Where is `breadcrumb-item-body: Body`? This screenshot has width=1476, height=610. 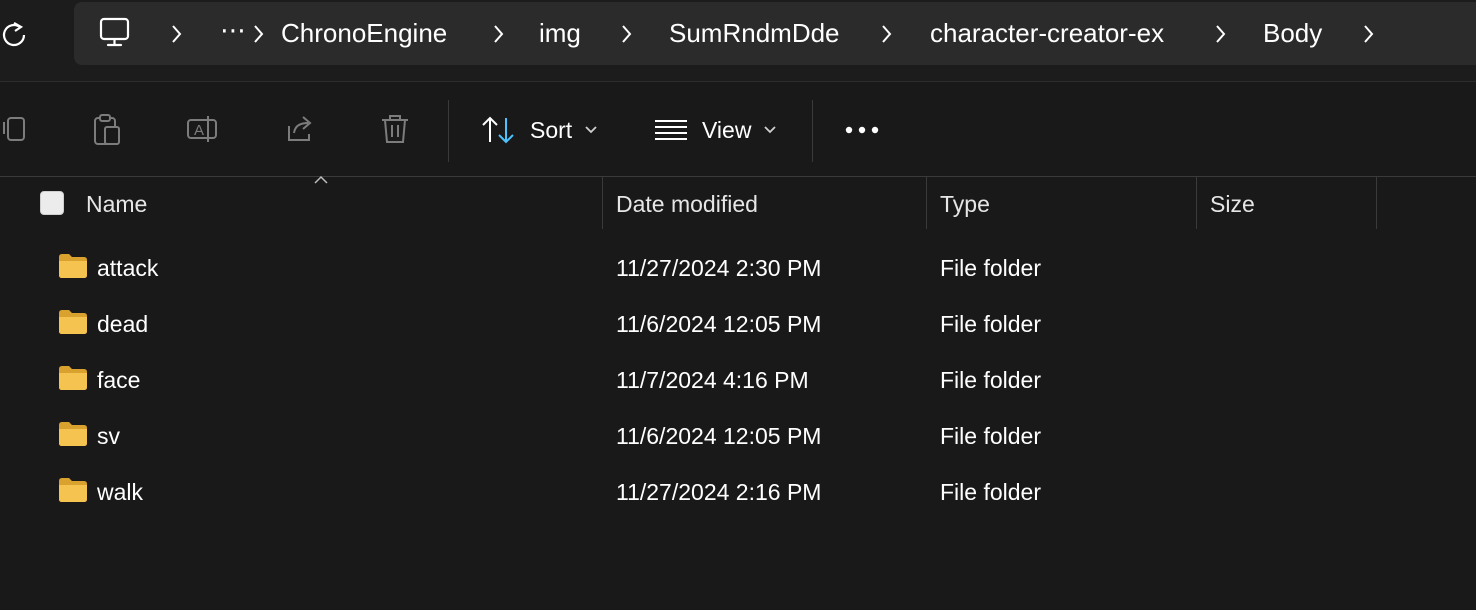
breadcrumb-item-body: Body is located at coordinates (1292, 33).